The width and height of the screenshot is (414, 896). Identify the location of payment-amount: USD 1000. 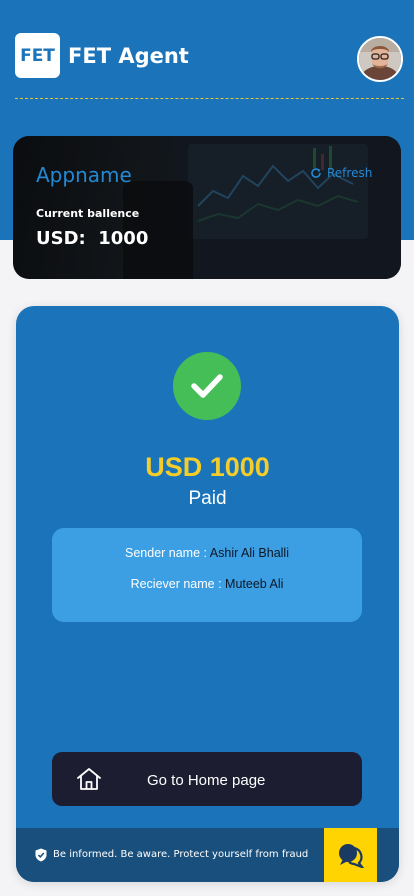
(207, 467).